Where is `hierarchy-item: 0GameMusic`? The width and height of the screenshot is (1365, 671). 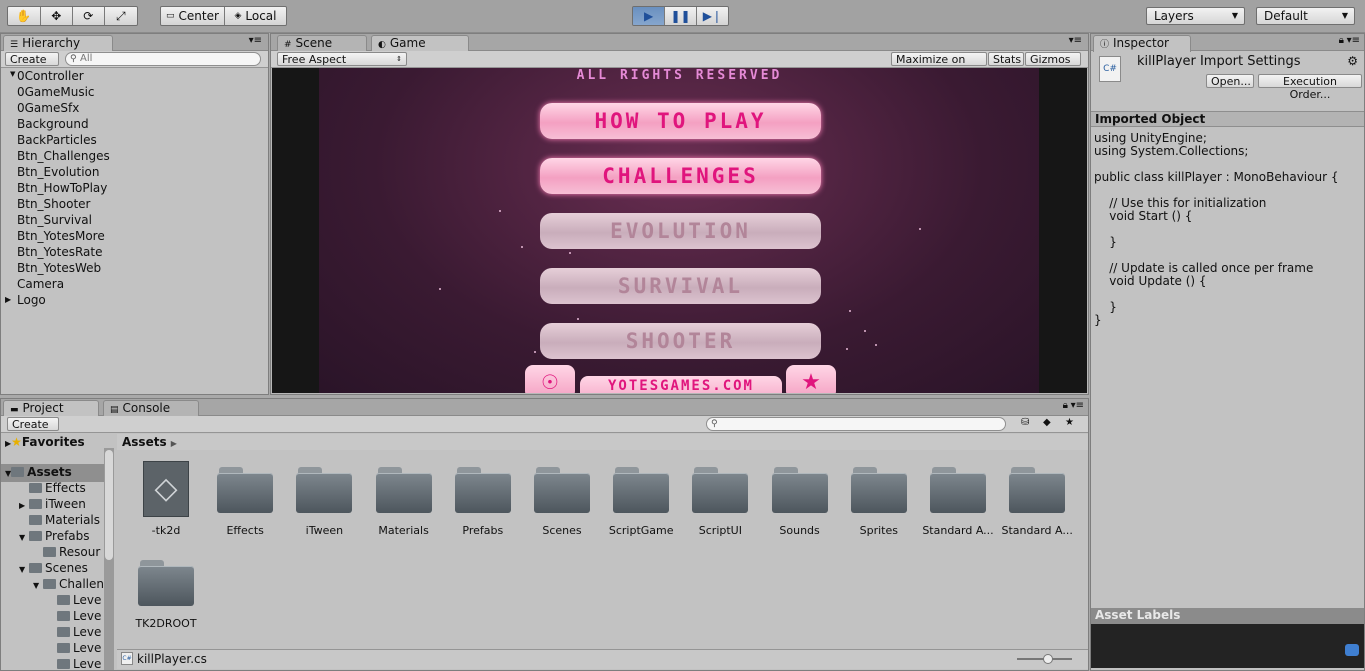 hierarchy-item: 0GameMusic is located at coordinates (56, 92).